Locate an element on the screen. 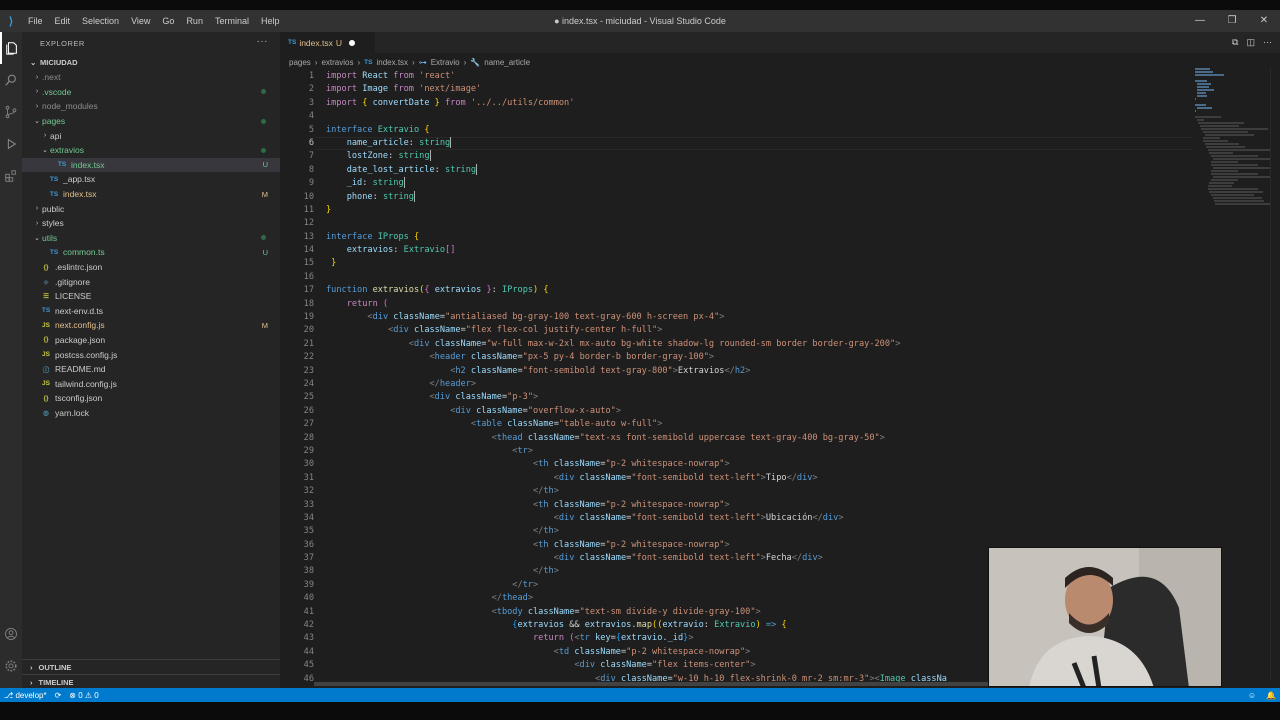  code-line: 29 <tr> is located at coordinates (740, 451).